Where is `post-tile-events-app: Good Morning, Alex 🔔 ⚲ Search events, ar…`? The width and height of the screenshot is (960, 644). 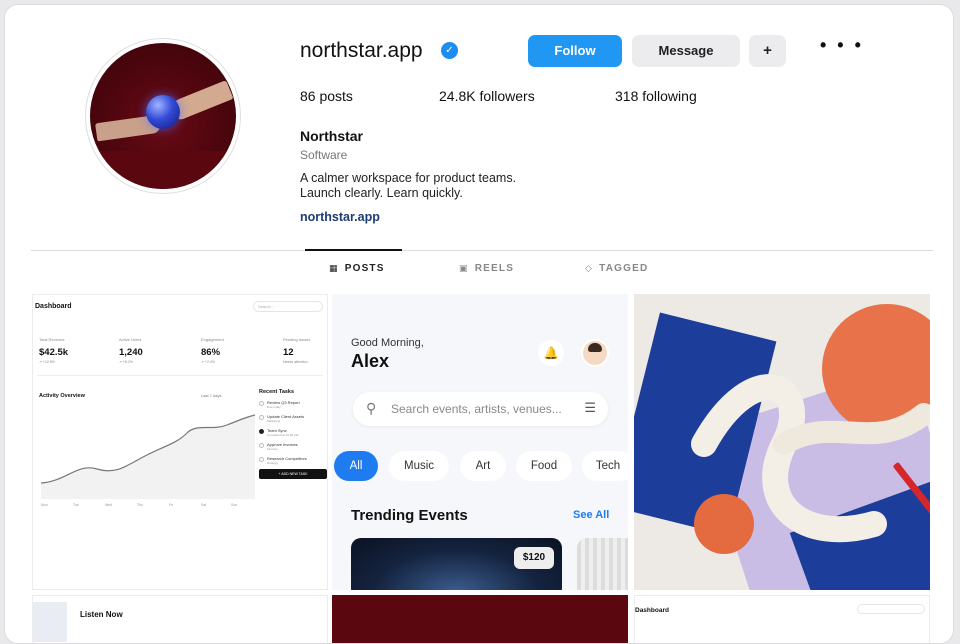 post-tile-events-app: Good Morning, Alex 🔔 ⚲ Search events, ar… is located at coordinates (480, 442).